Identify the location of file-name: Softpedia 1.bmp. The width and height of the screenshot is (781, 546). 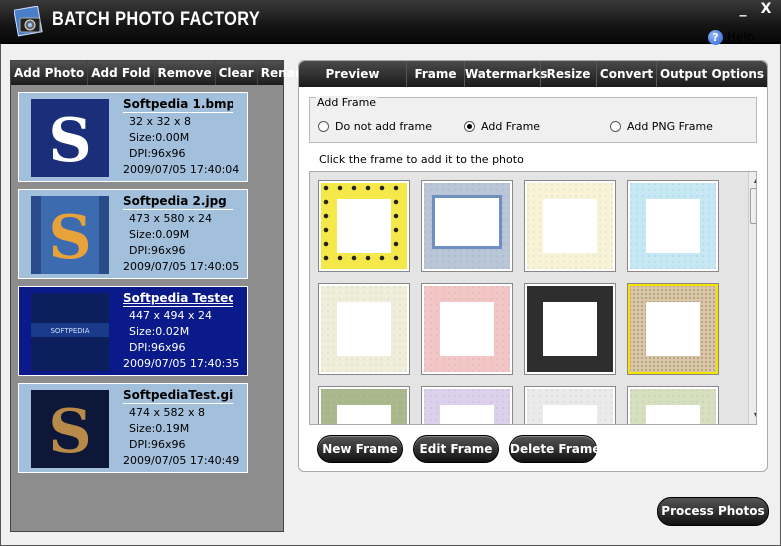
(178, 105).